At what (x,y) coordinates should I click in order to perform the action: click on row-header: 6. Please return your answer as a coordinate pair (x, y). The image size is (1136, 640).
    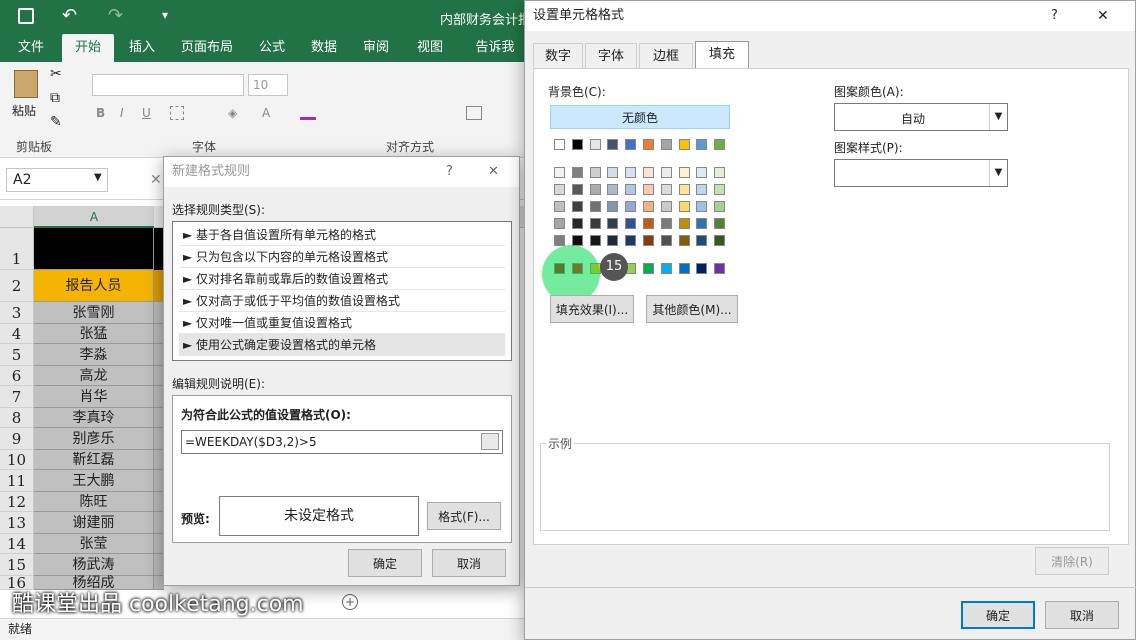
    Looking at the image, I should click on (17, 376).